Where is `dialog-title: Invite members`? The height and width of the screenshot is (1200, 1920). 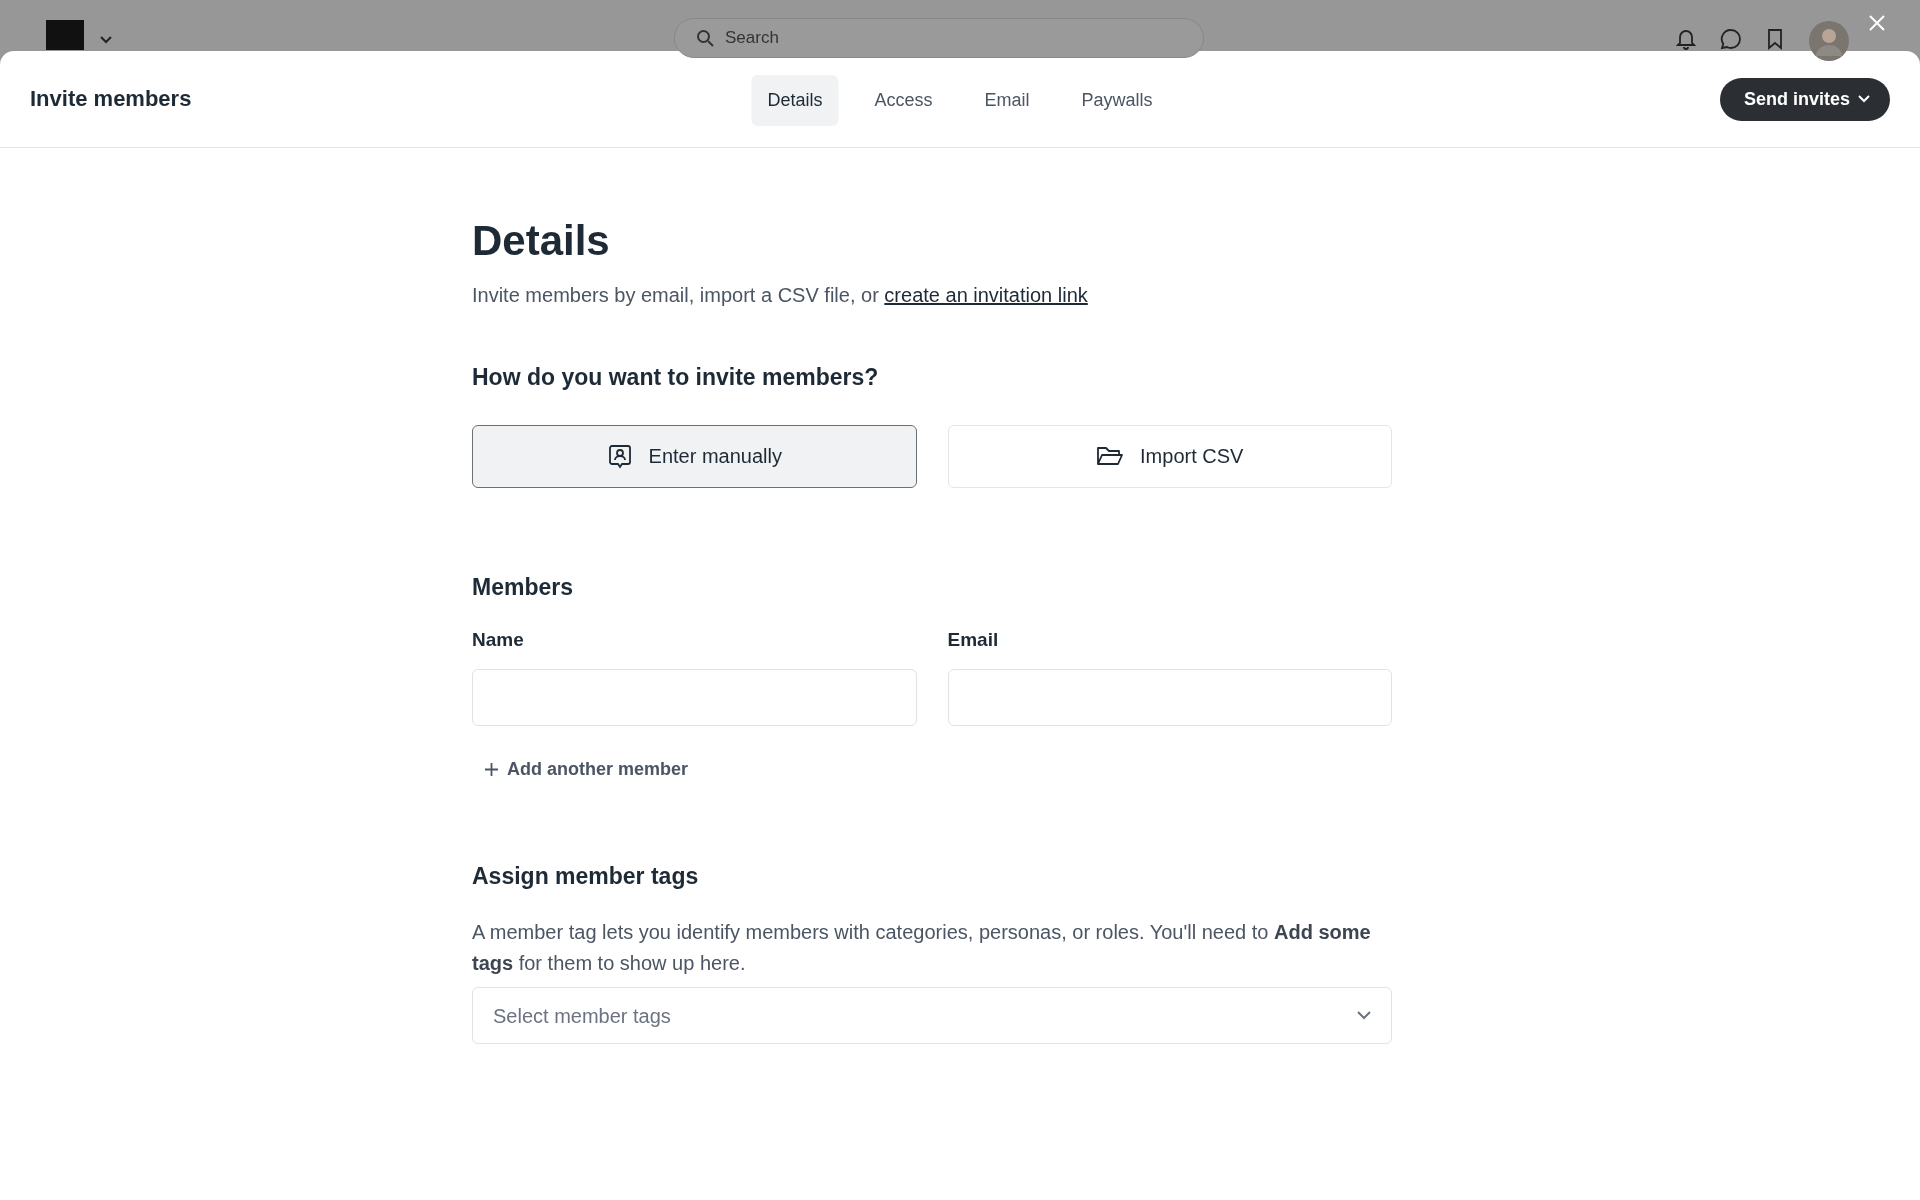
dialog-title: Invite members is located at coordinates (111, 99).